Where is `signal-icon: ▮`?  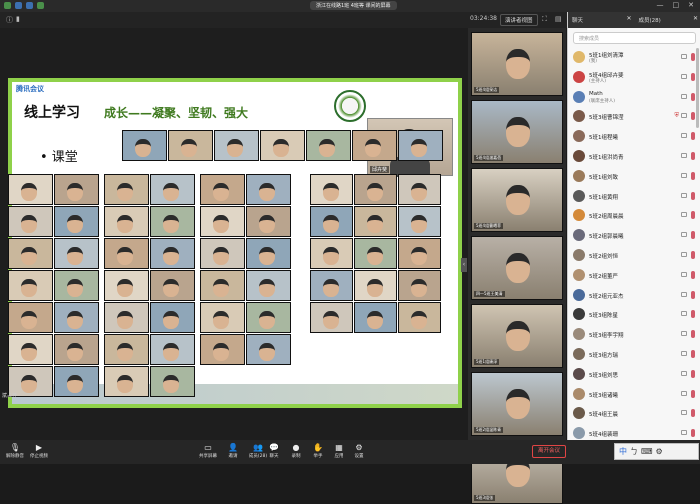 signal-icon: ▮ is located at coordinates (18, 19).